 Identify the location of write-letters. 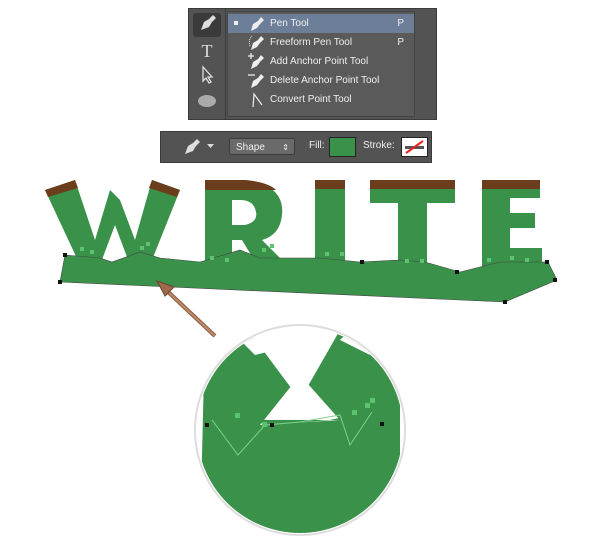
(293, 225).